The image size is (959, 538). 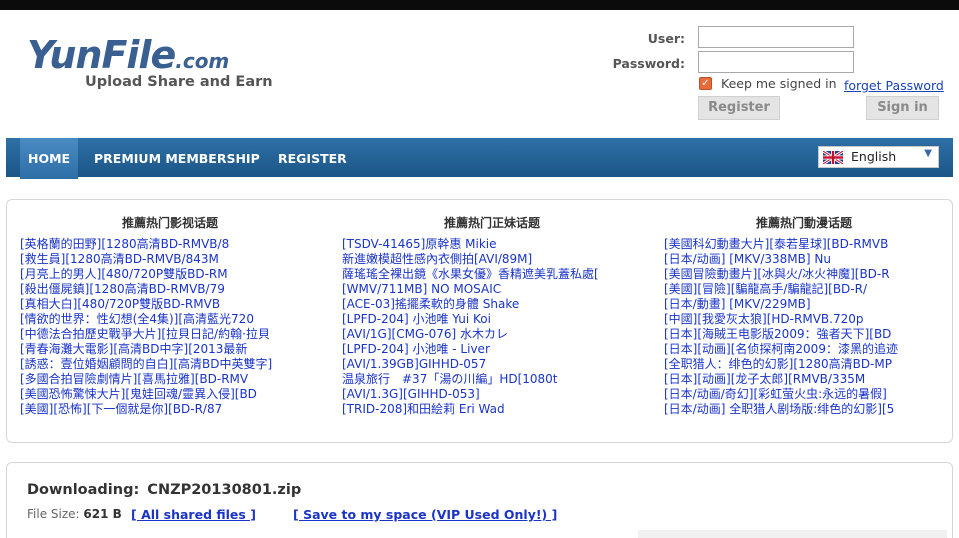 I want to click on topic-link: [美國][恐怖][下一個就是你][BD-R/87, so click(x=170, y=409).